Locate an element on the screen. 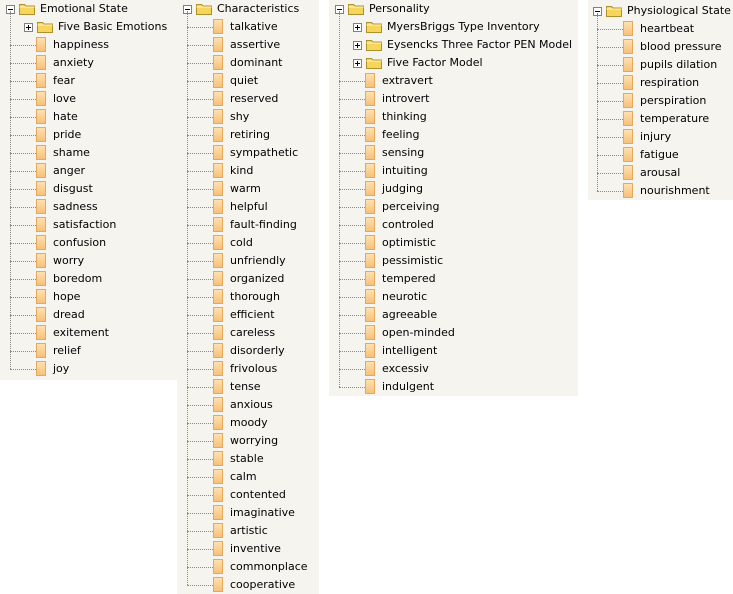  leaf-label: imaginative is located at coordinates (262, 512).